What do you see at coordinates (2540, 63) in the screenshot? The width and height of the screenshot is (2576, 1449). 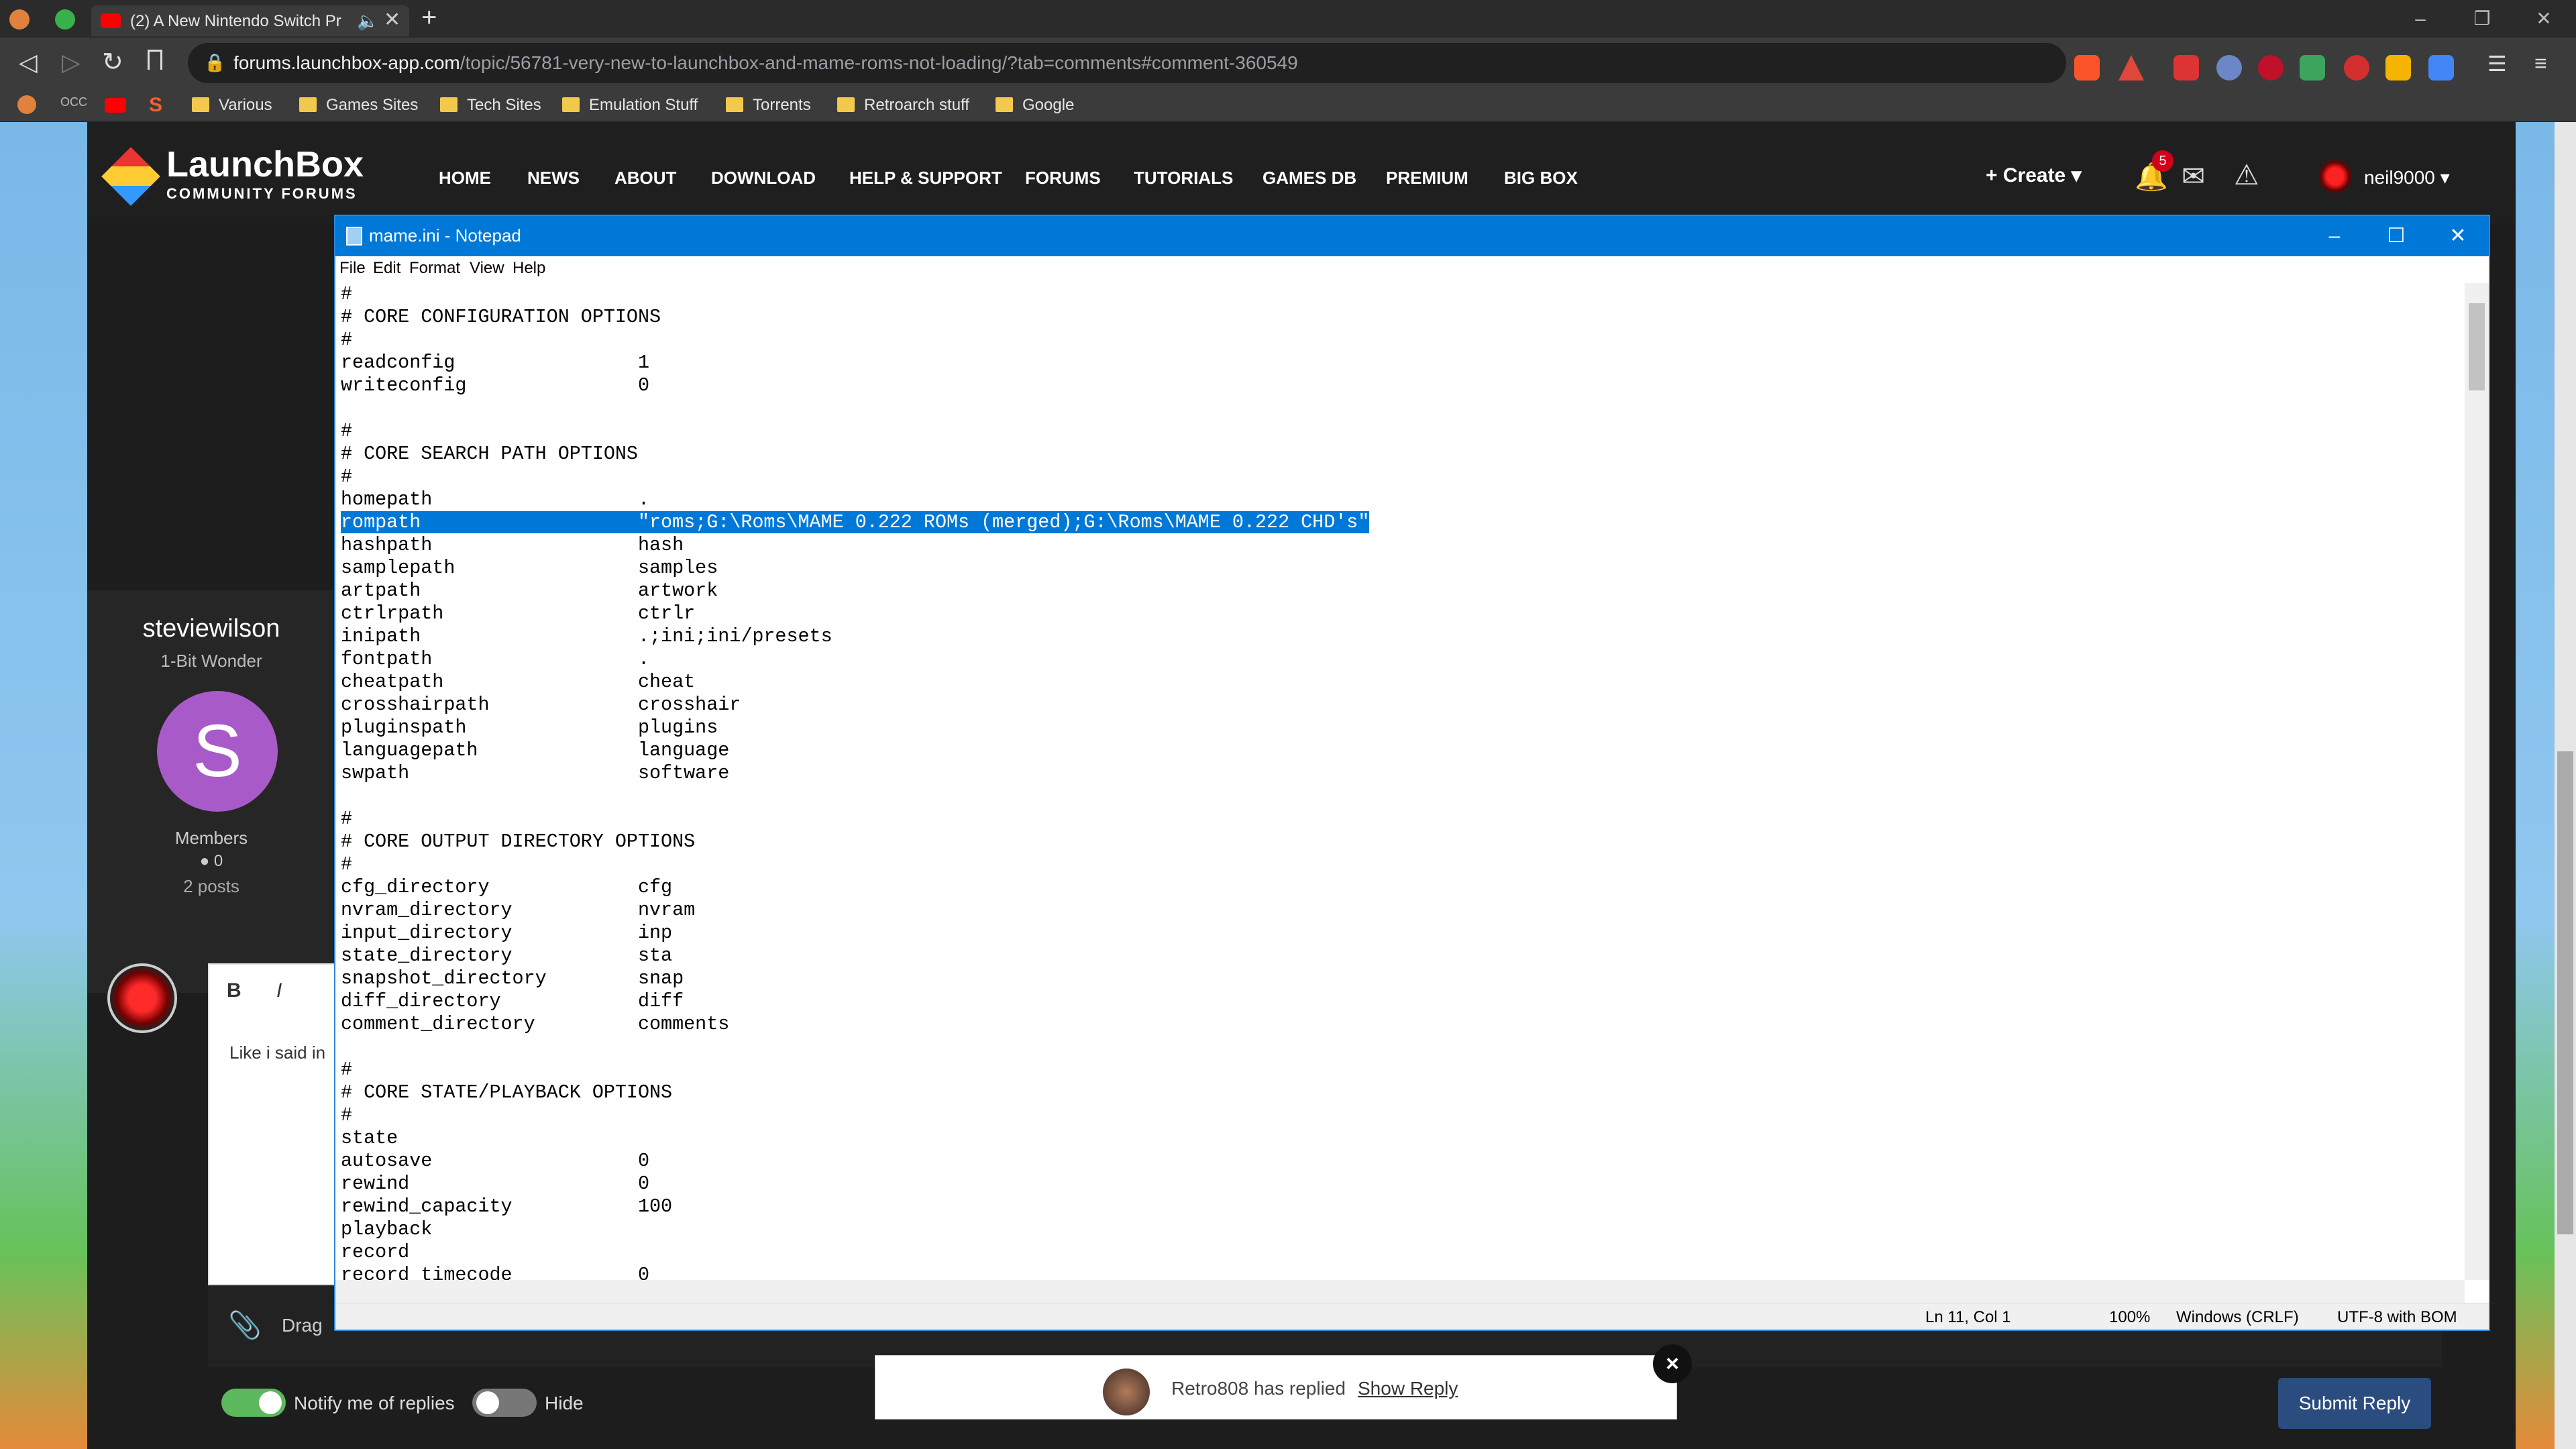 I see `menu-icon: ≡` at bounding box center [2540, 63].